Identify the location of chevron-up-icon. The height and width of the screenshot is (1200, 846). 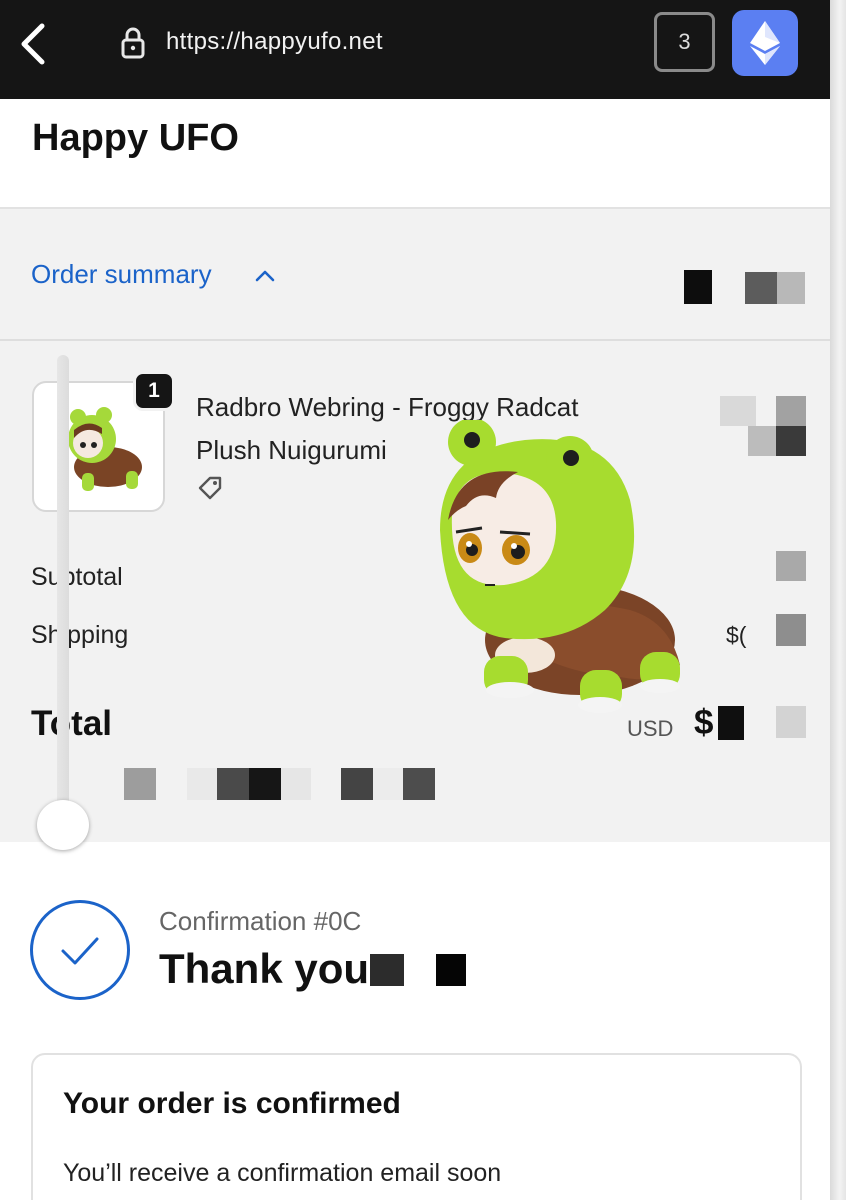
(265, 275).